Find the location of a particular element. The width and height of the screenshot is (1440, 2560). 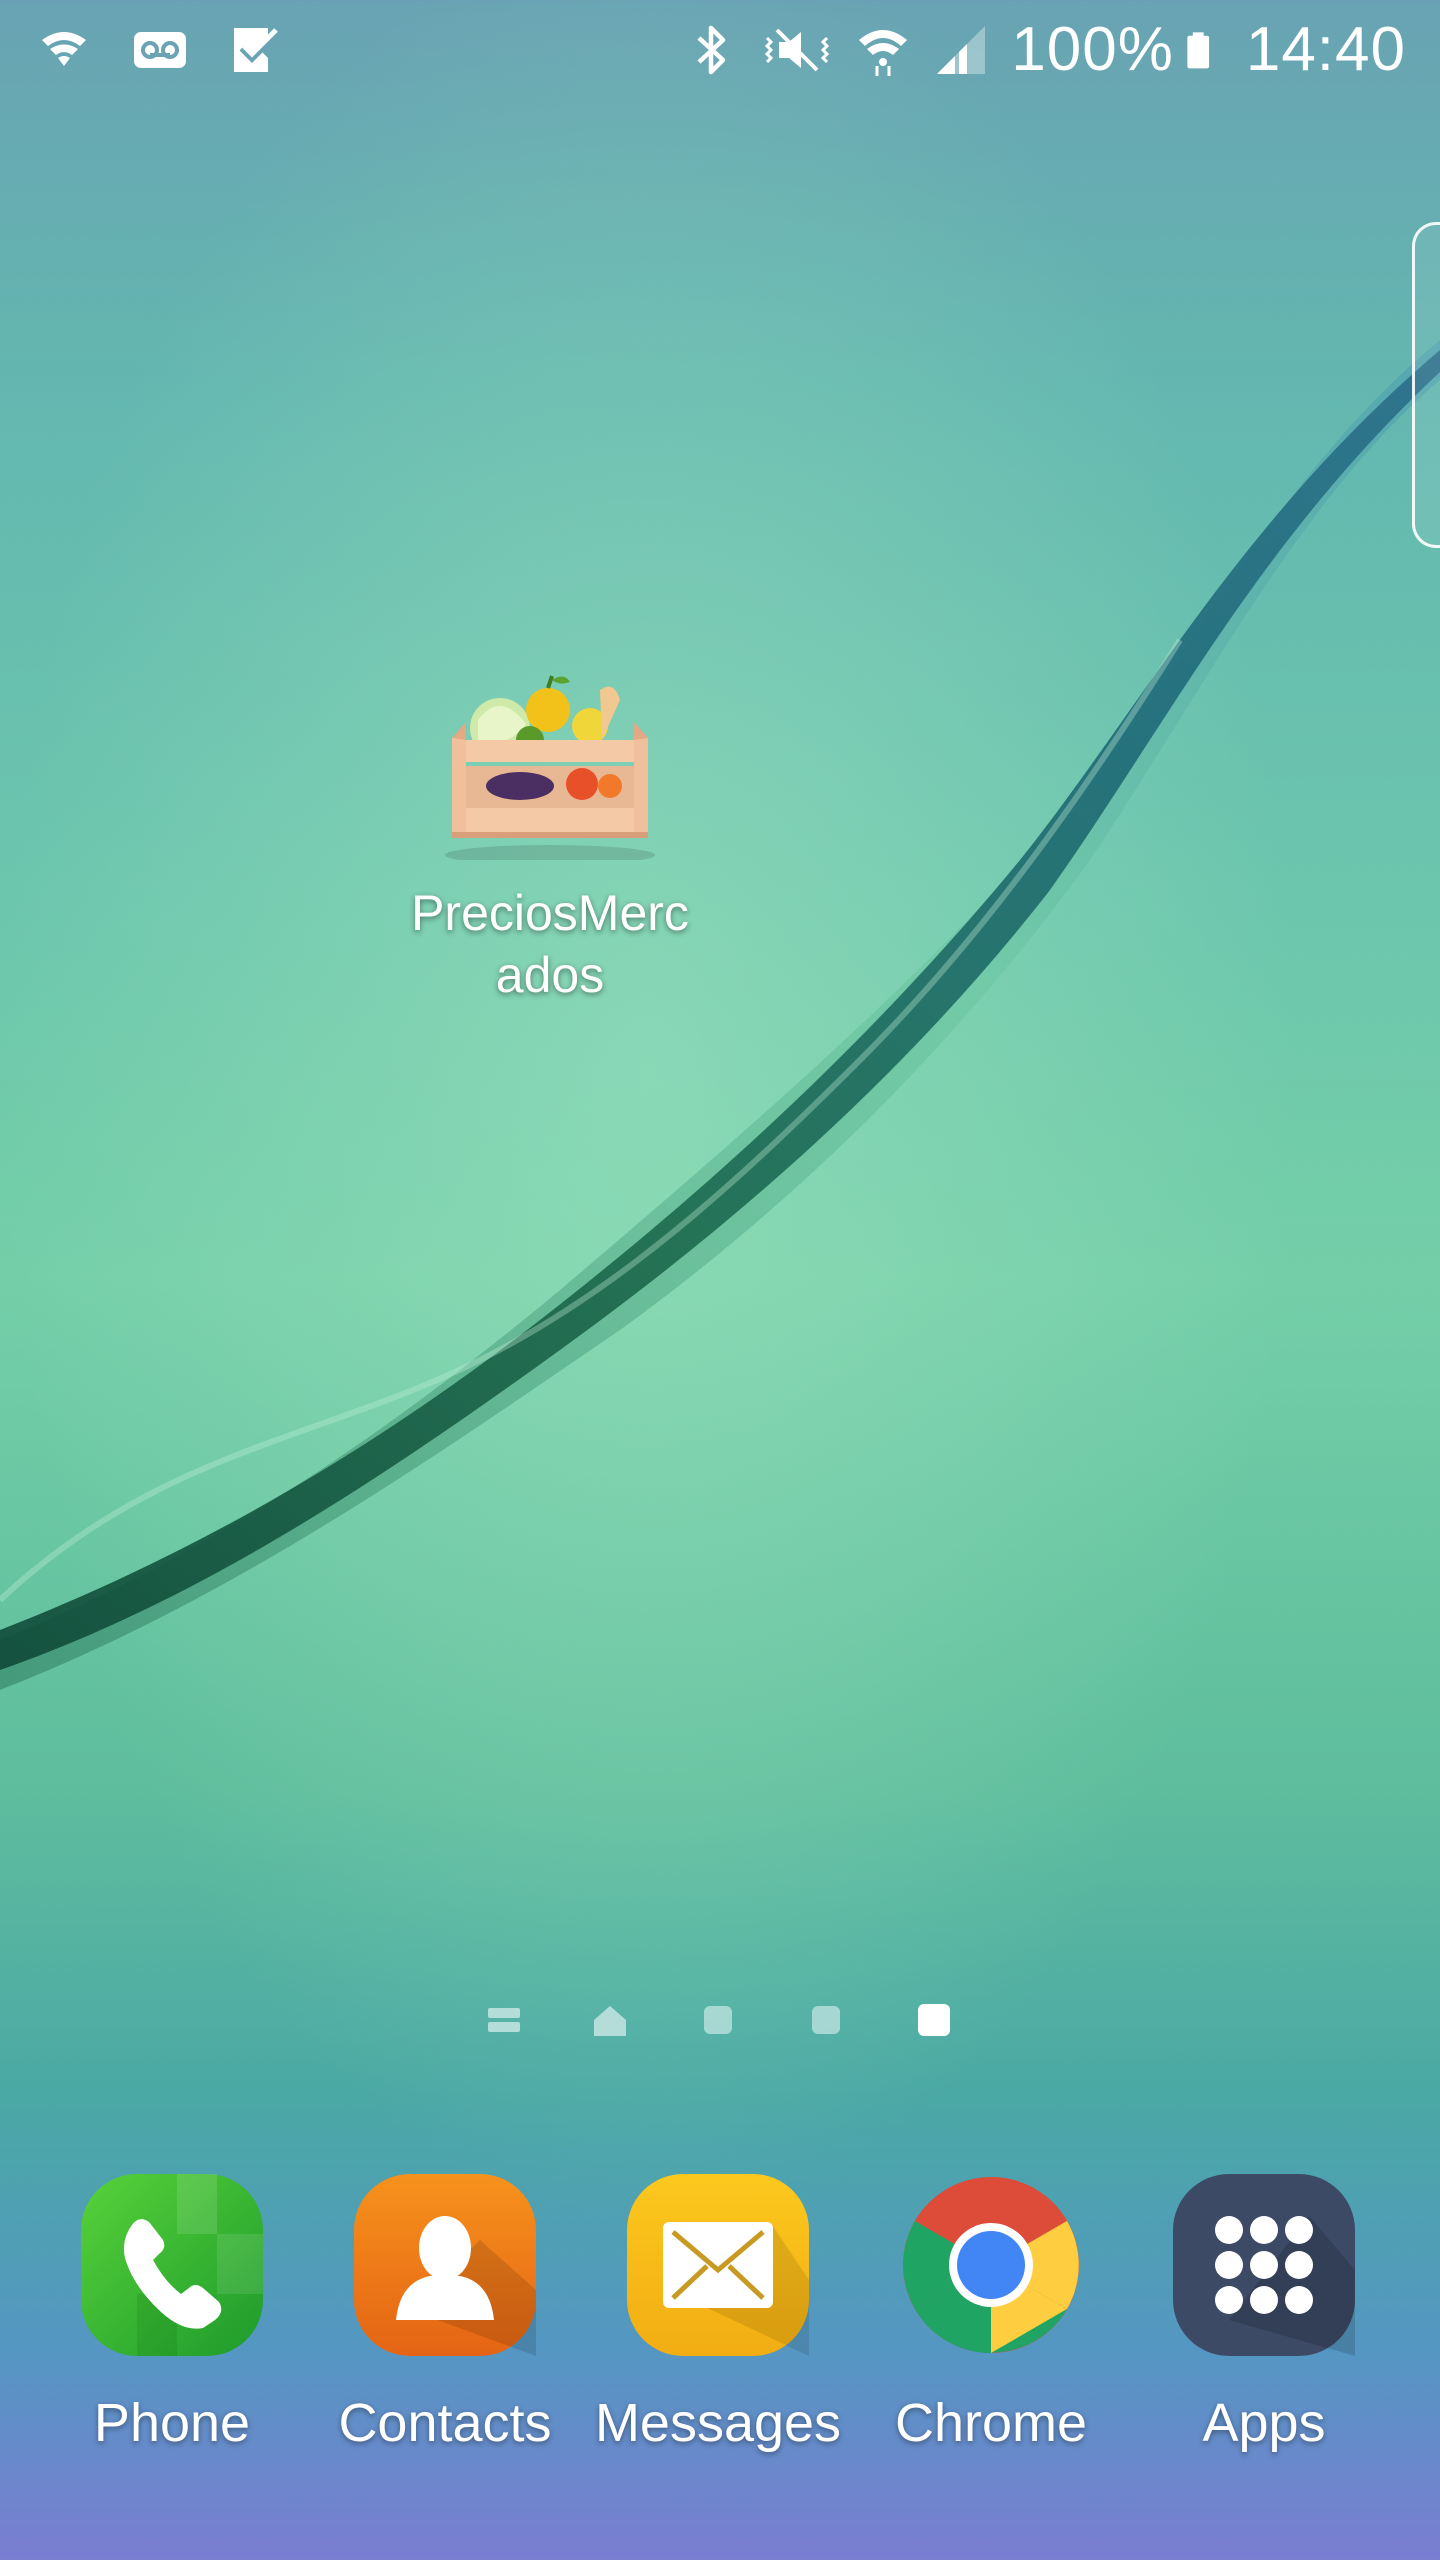

dock-item-messages: Messages is located at coordinates (718, 2313).